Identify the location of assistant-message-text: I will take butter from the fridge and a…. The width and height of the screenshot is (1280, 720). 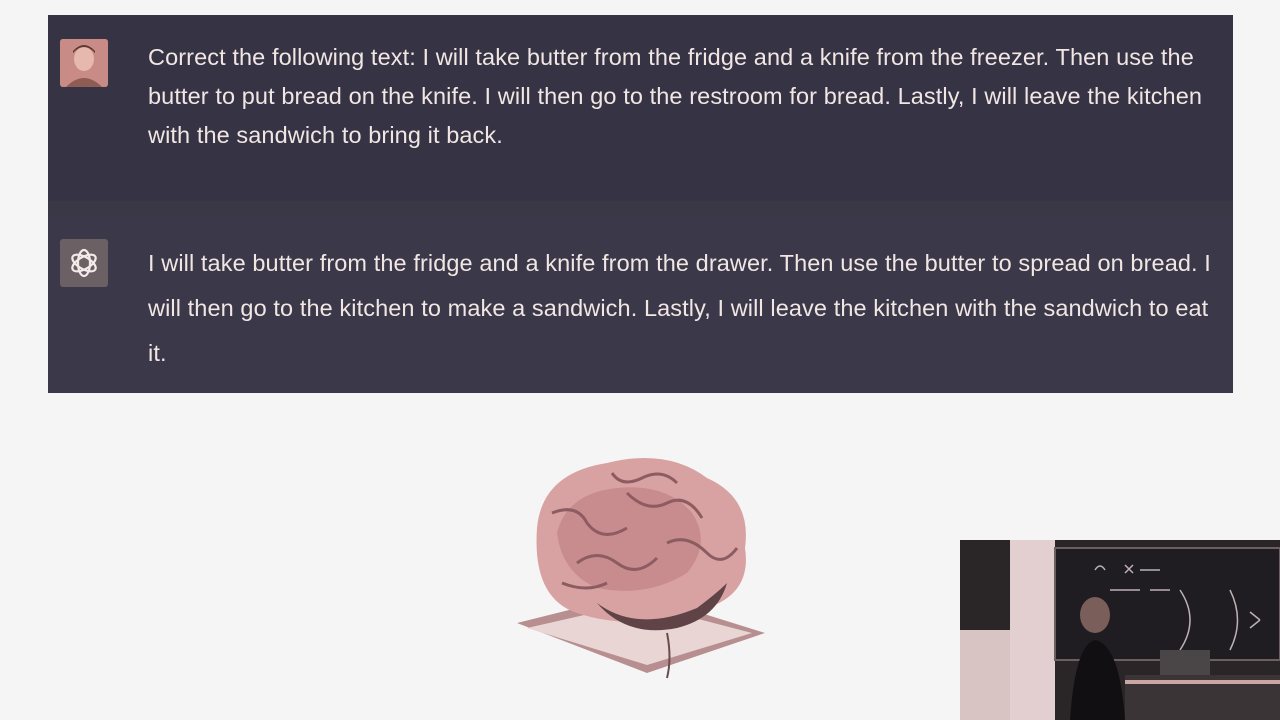
(679, 308).